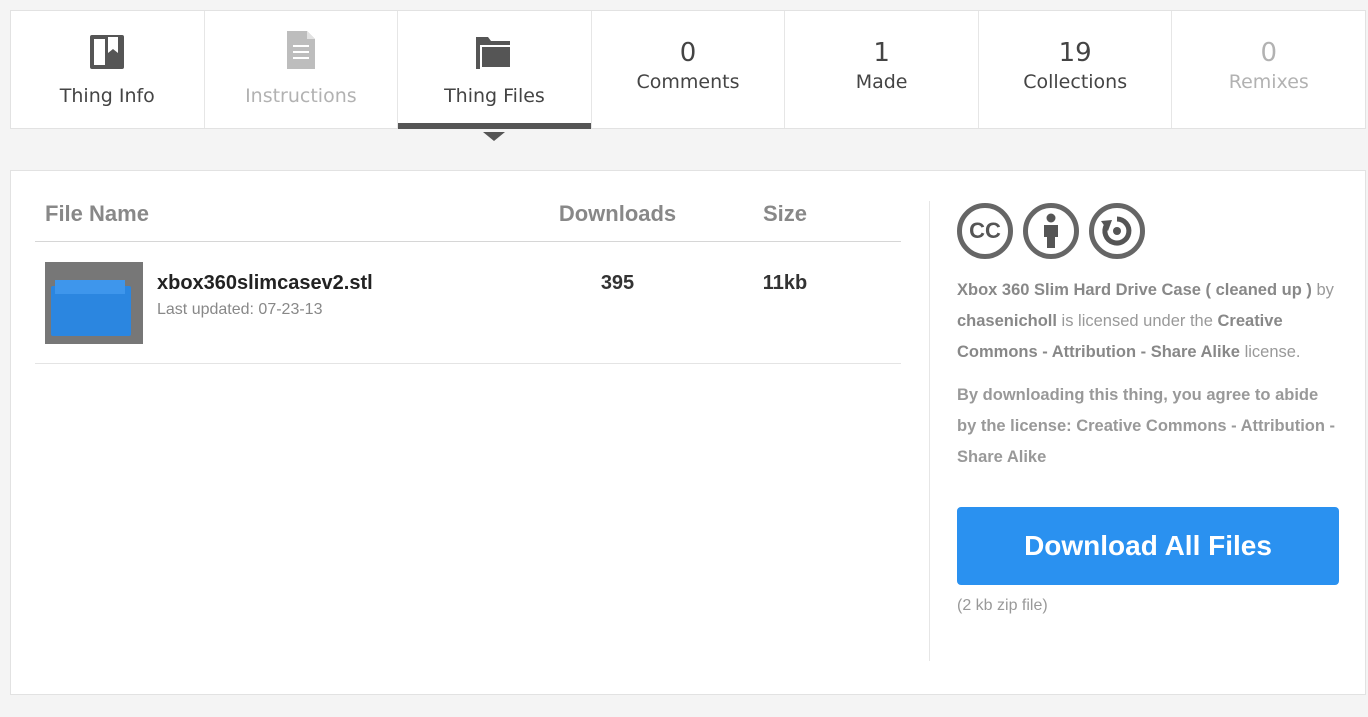 The image size is (1368, 717). I want to click on licensed-under-text: is licensed under the, so click(1137, 321).